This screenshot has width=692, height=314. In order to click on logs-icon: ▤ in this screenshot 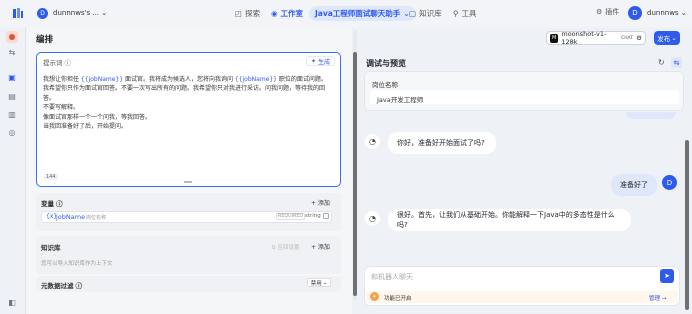, I will do `click(12, 96)`.